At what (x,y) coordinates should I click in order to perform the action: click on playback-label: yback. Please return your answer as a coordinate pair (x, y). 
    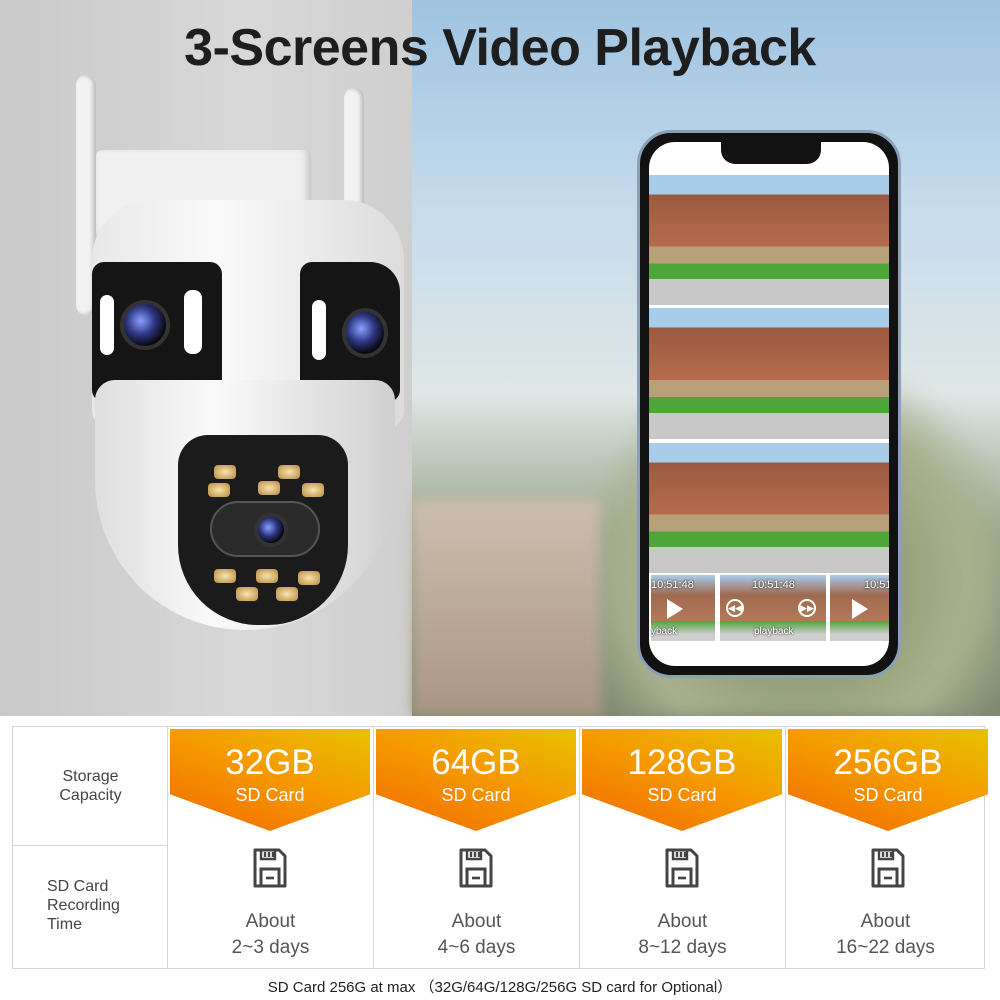
    Looking at the image, I should click on (664, 631).